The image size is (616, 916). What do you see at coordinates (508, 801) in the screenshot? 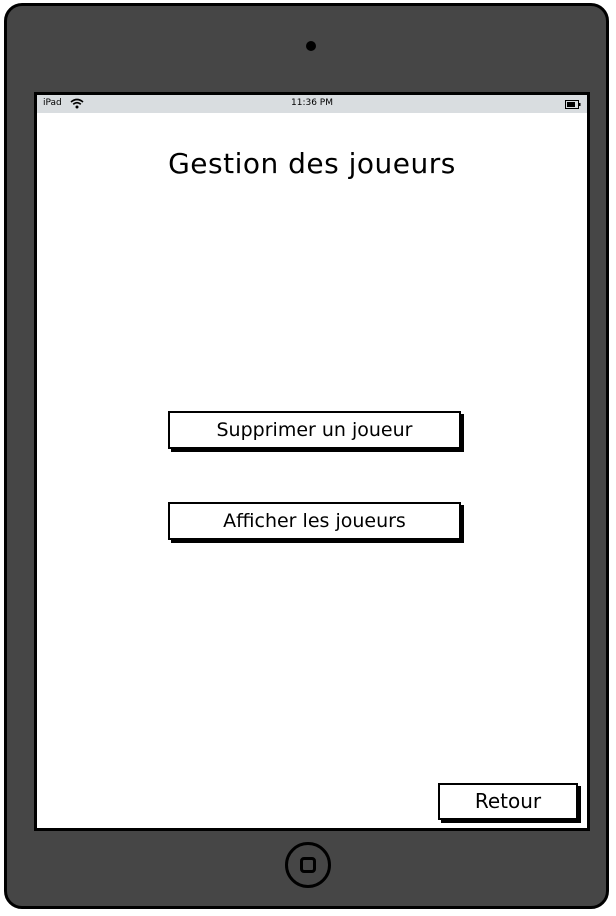
I see `back-button: Retour` at bounding box center [508, 801].